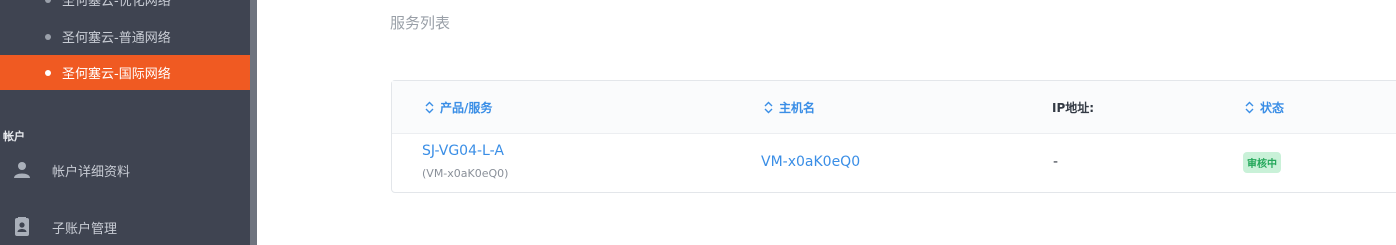 This screenshot has height=245, width=1396. I want to click on sidebar-item-subaccount-management: 子账户管理, so click(125, 227).